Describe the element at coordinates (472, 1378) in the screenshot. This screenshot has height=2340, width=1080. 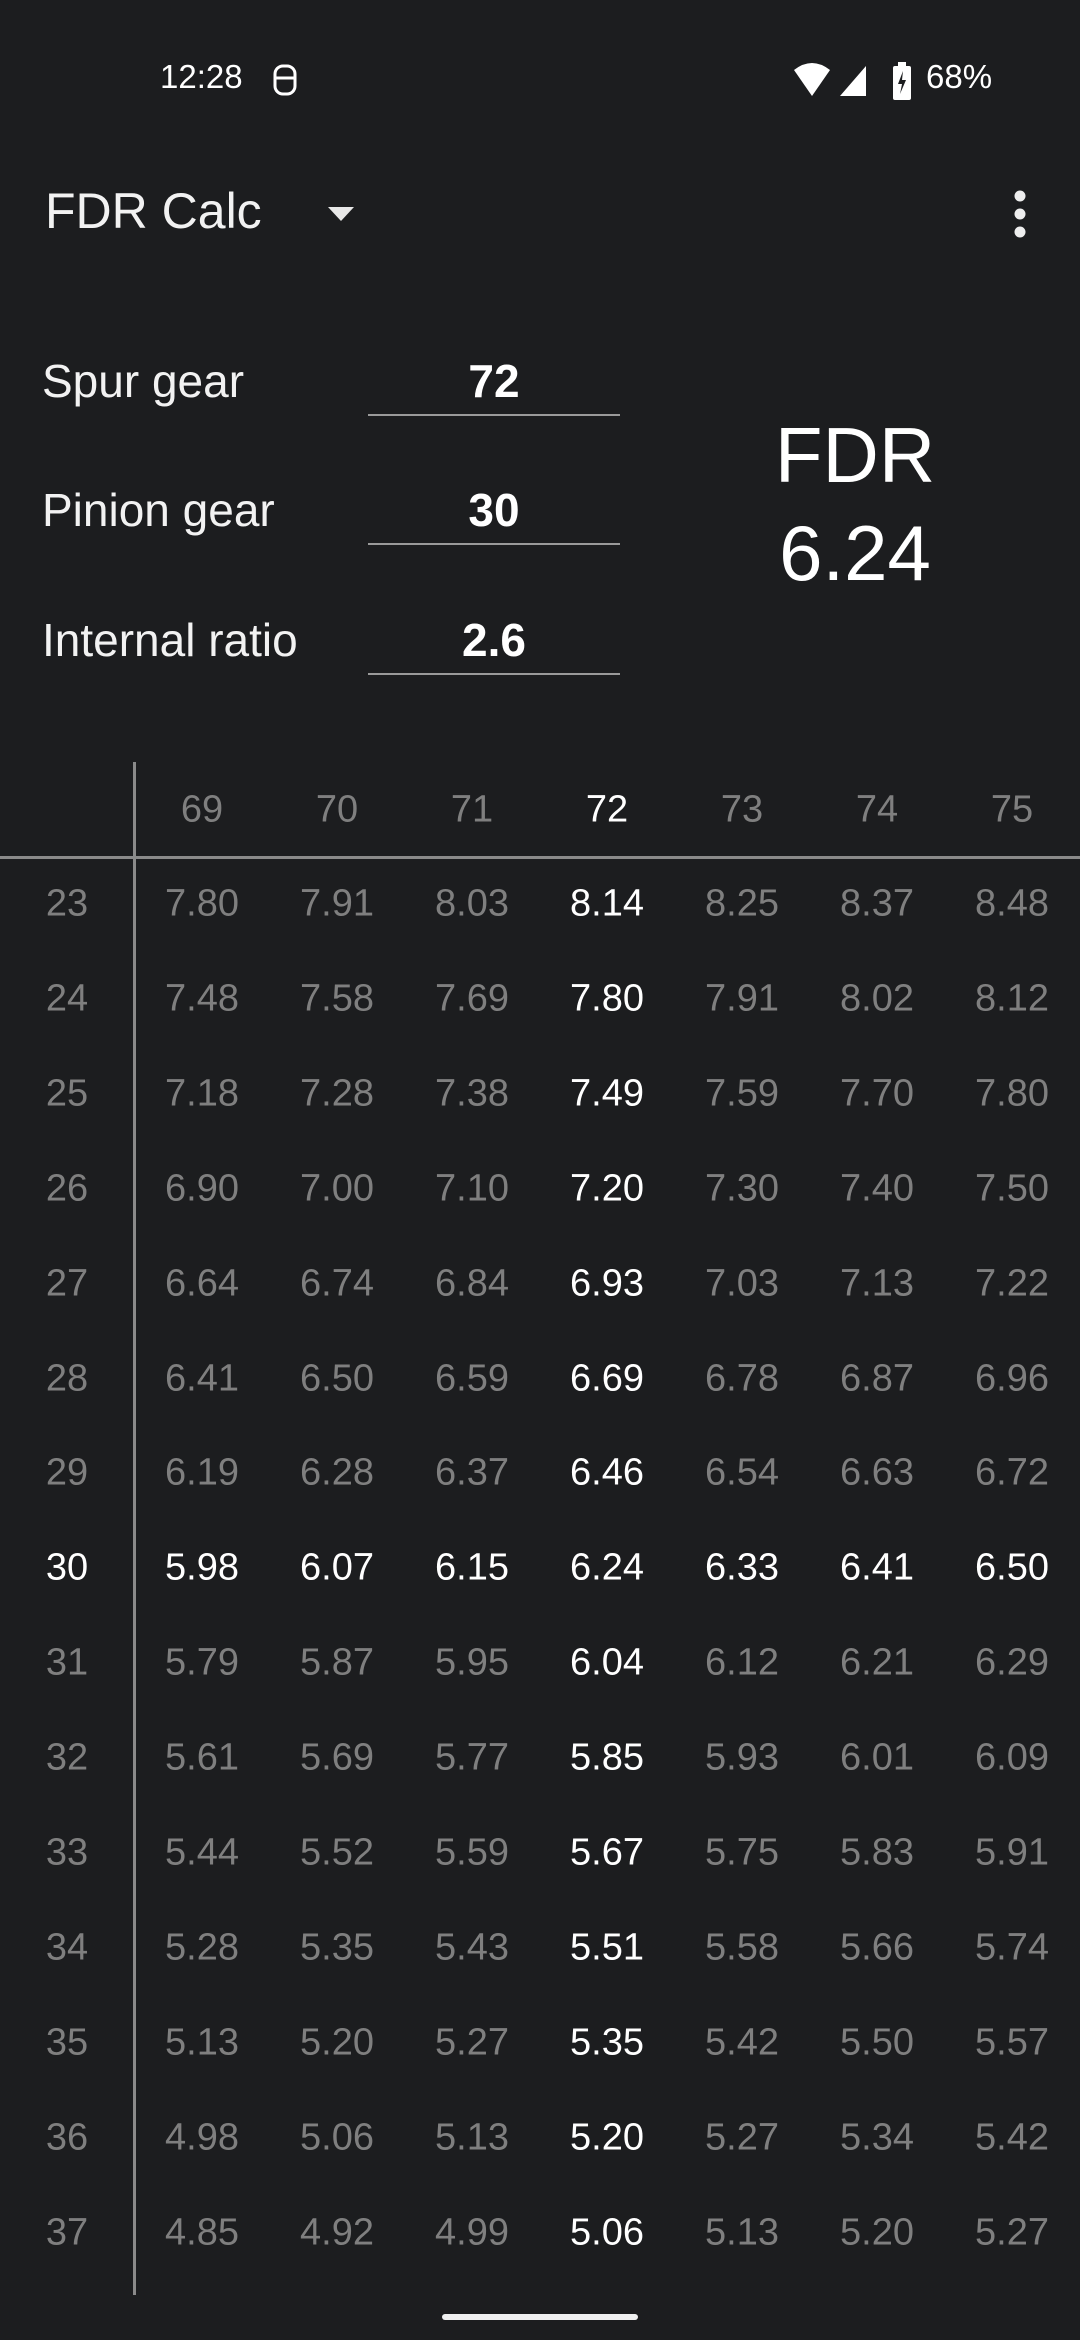
I see `table-cell: 6.59` at that location.